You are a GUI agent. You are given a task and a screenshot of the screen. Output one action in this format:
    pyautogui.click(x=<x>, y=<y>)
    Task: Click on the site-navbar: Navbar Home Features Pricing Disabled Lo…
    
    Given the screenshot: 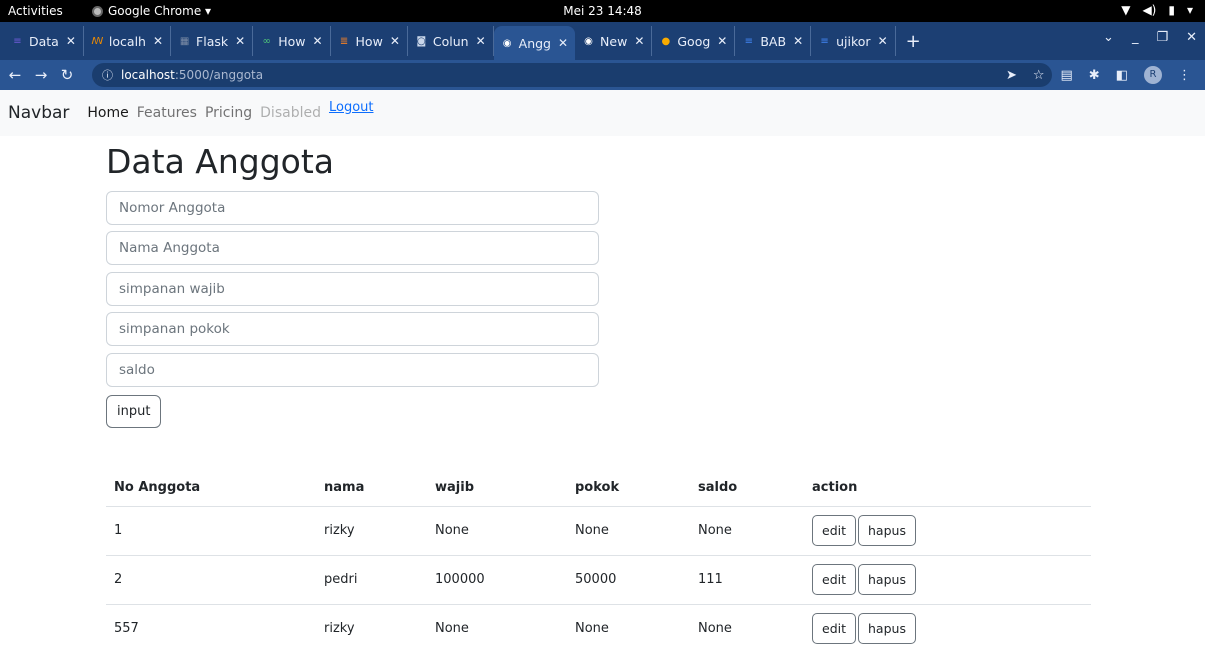 What is the action you would take?
    pyautogui.click(x=602, y=113)
    